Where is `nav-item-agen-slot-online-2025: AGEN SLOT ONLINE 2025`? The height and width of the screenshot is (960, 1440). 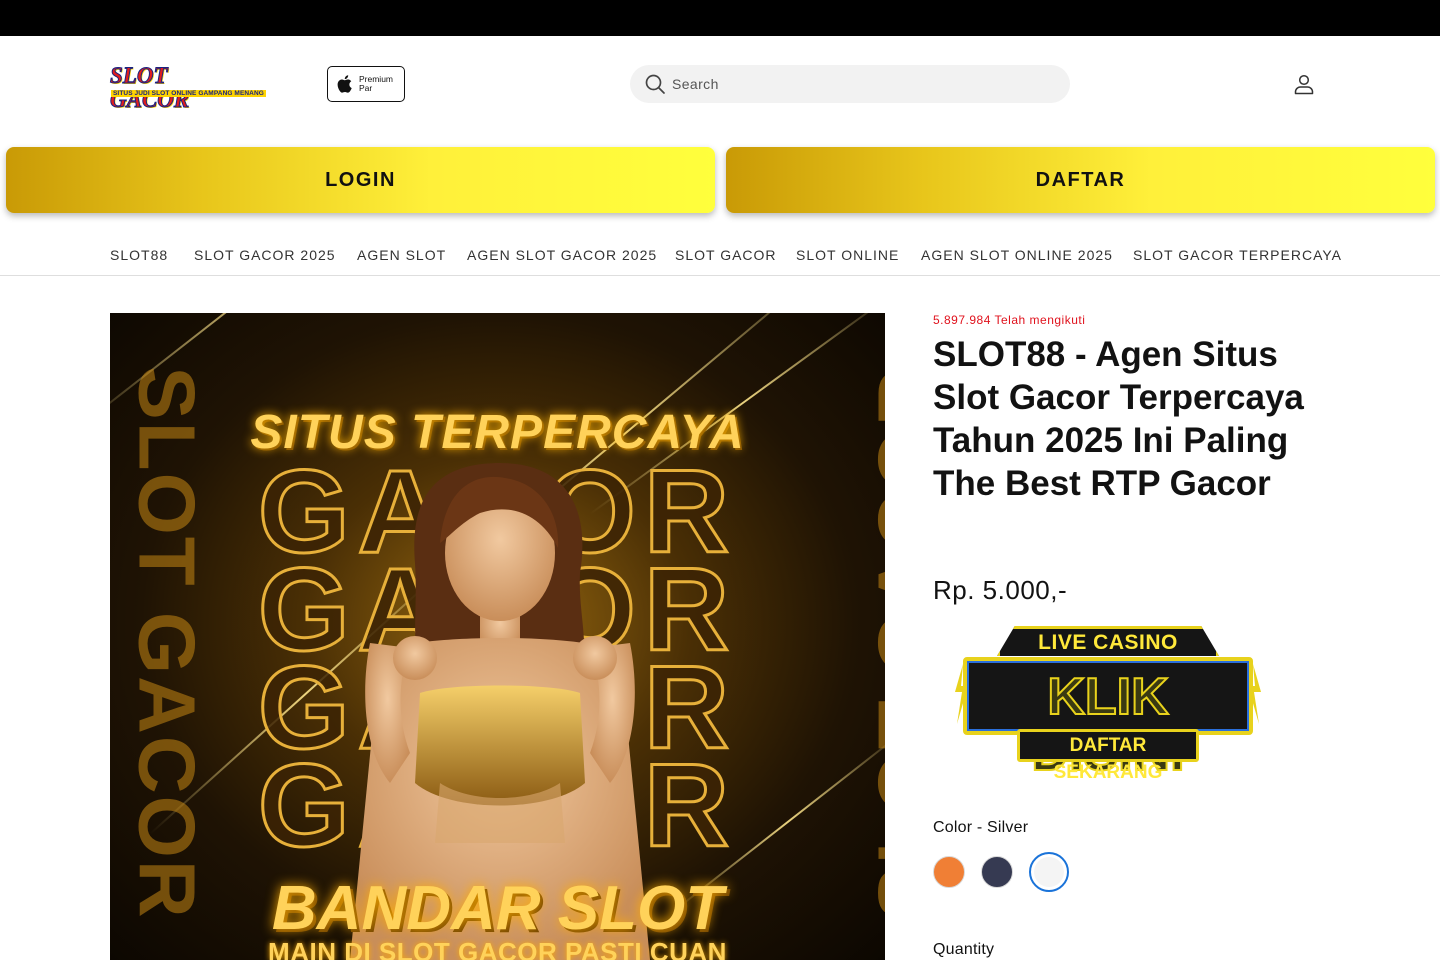
nav-item-agen-slot-online-2025: AGEN SLOT ONLINE 2025 is located at coordinates (1017, 255).